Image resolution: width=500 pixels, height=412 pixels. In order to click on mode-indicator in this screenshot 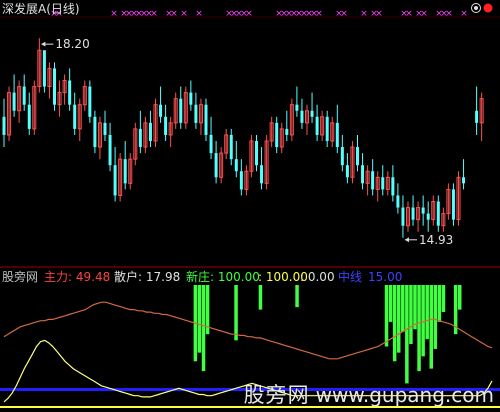, I will do `click(483, 9)`.